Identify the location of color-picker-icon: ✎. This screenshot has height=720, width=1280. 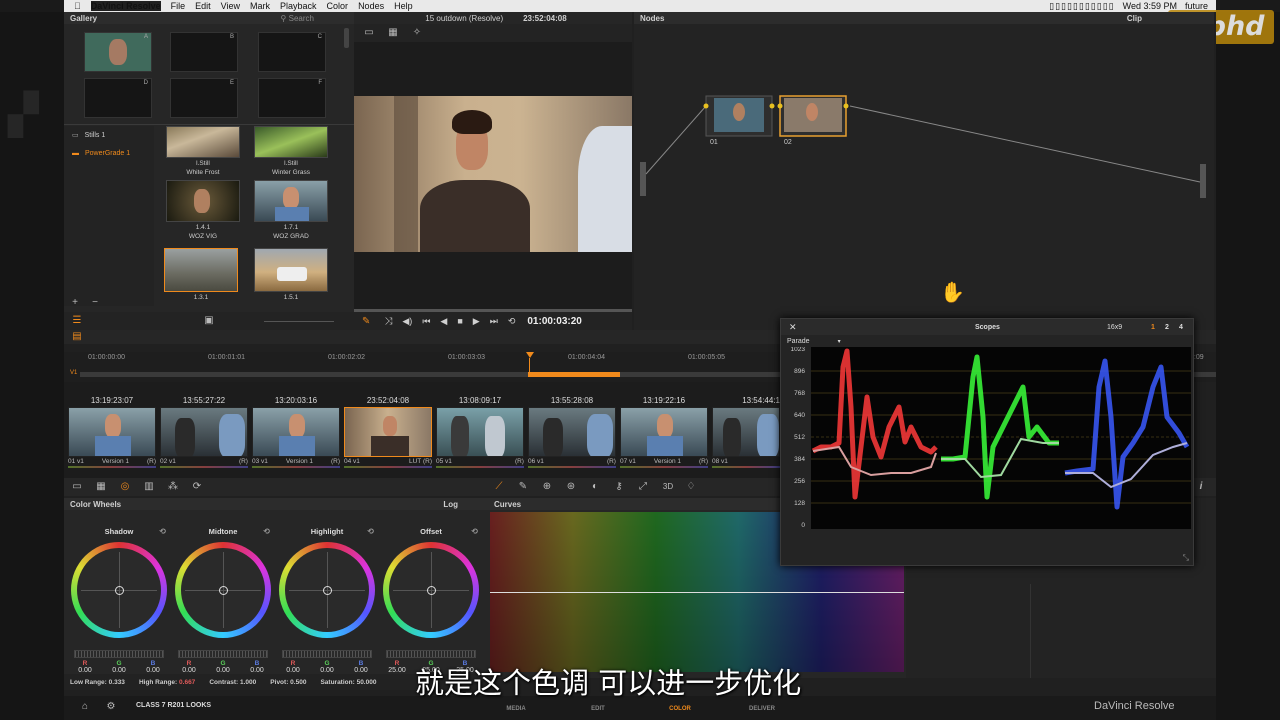
(366, 321).